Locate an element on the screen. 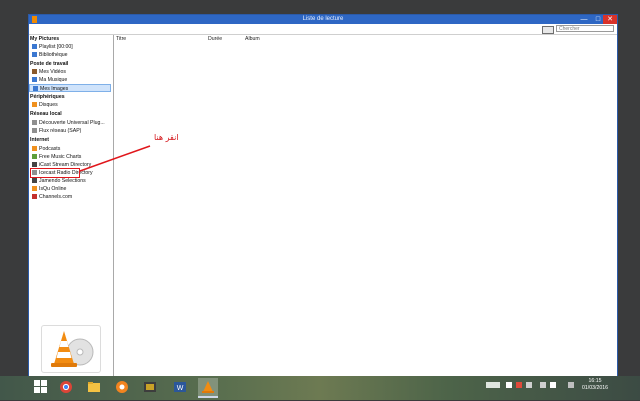 The width and height of the screenshot is (640, 401). svg-text: W is located at coordinates (180, 388).